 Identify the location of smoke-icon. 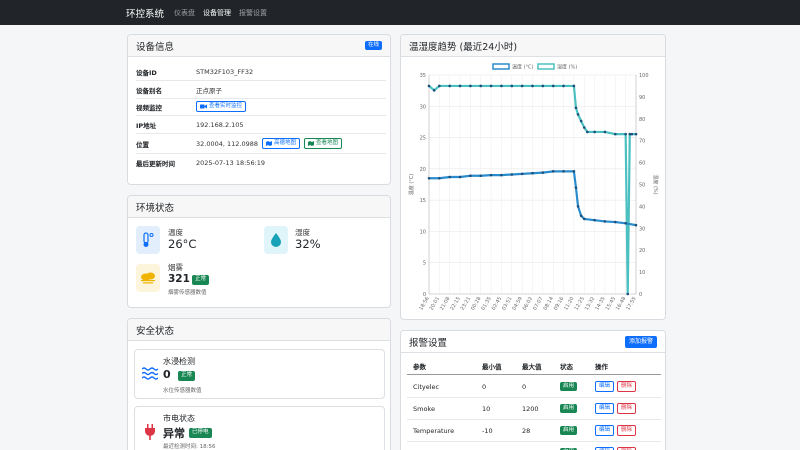
(148, 278).